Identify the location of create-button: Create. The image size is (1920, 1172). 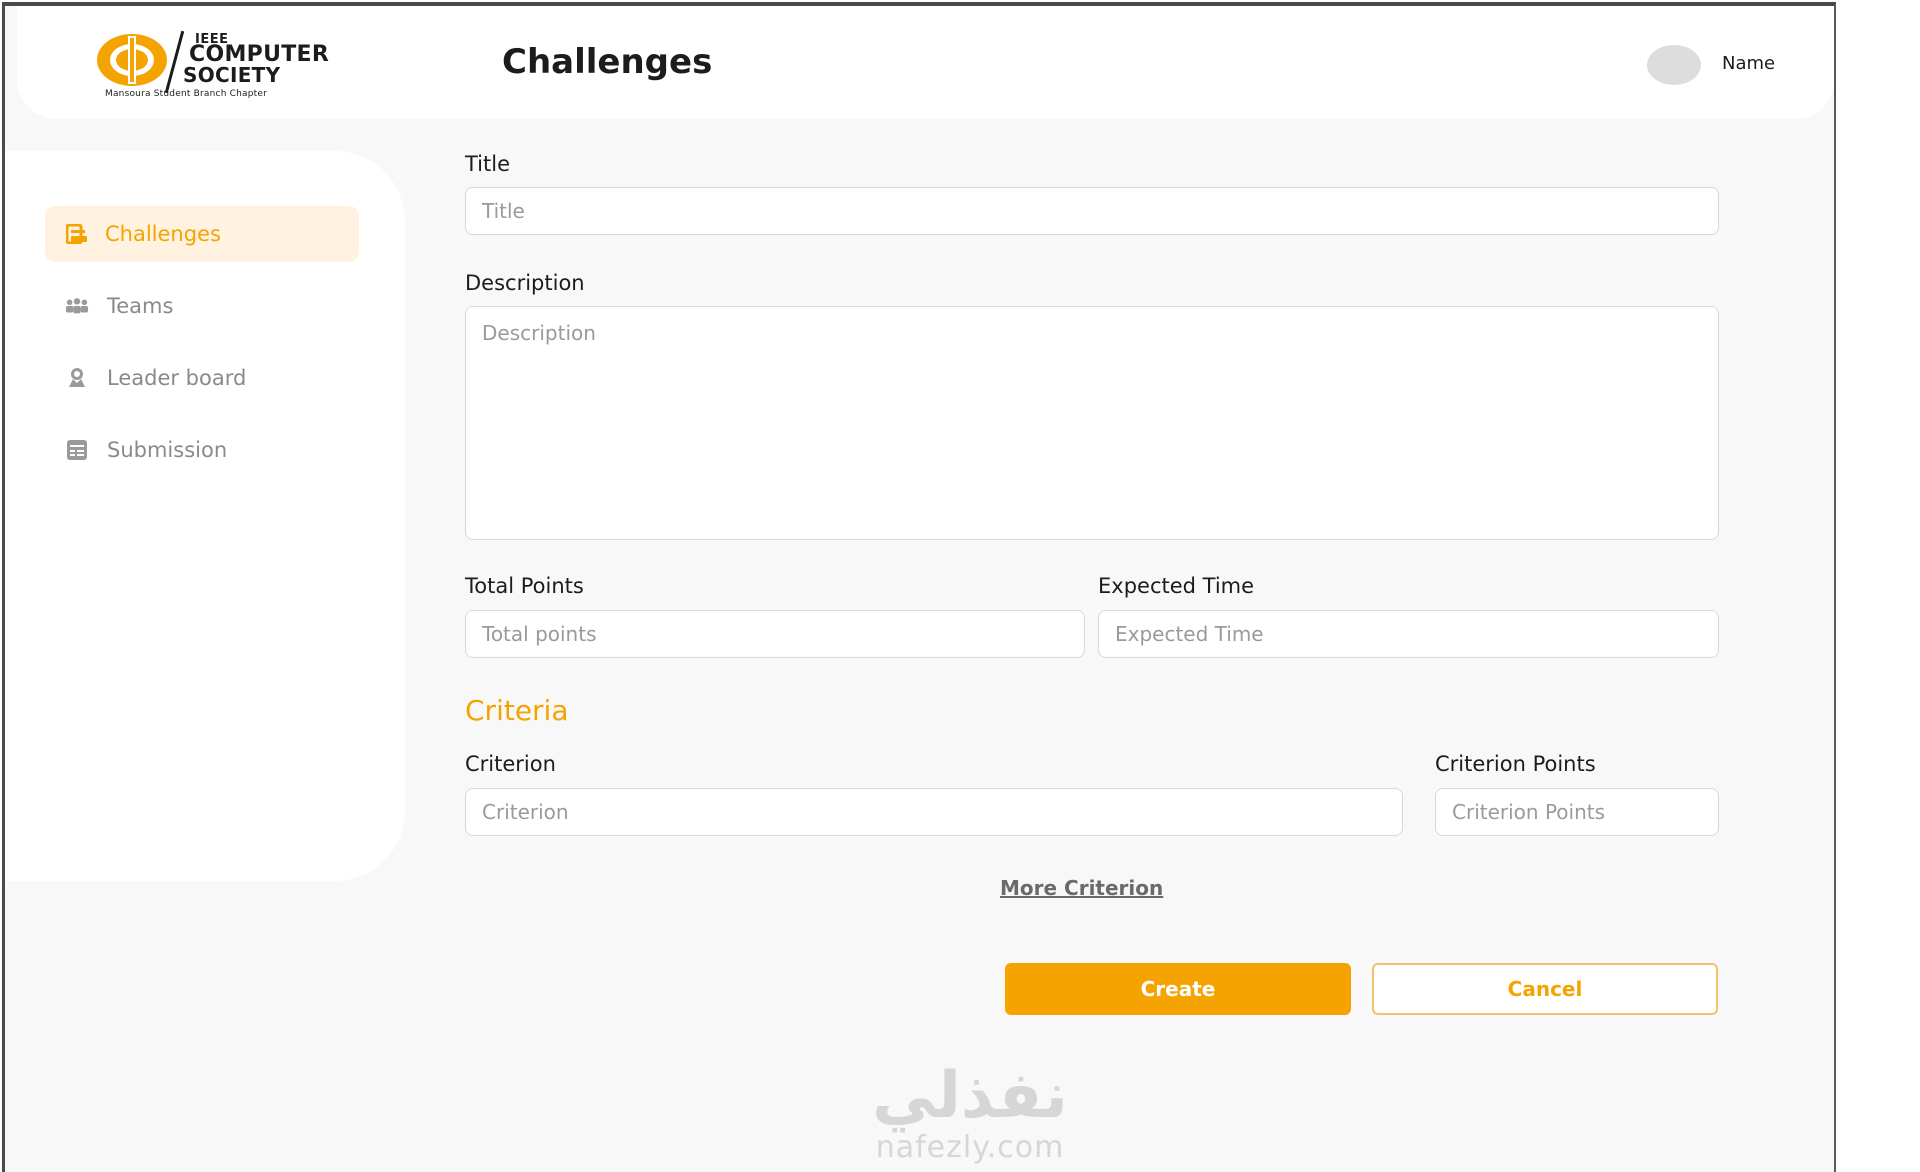
(1178, 989).